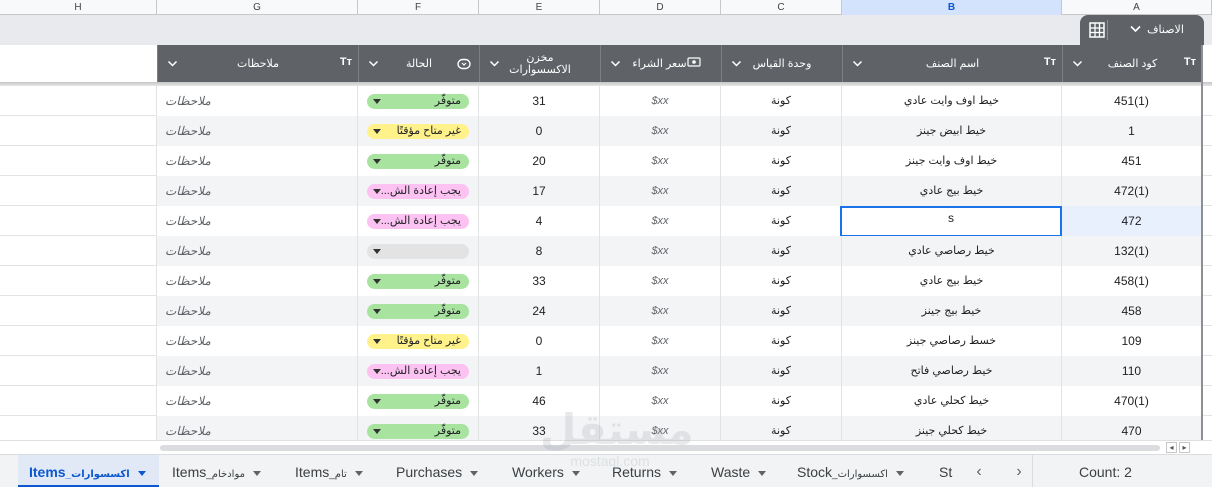 This screenshot has width=1212, height=487. Describe the element at coordinates (979, 471) in the screenshot. I see `chevron-left-icon: ‹` at that location.